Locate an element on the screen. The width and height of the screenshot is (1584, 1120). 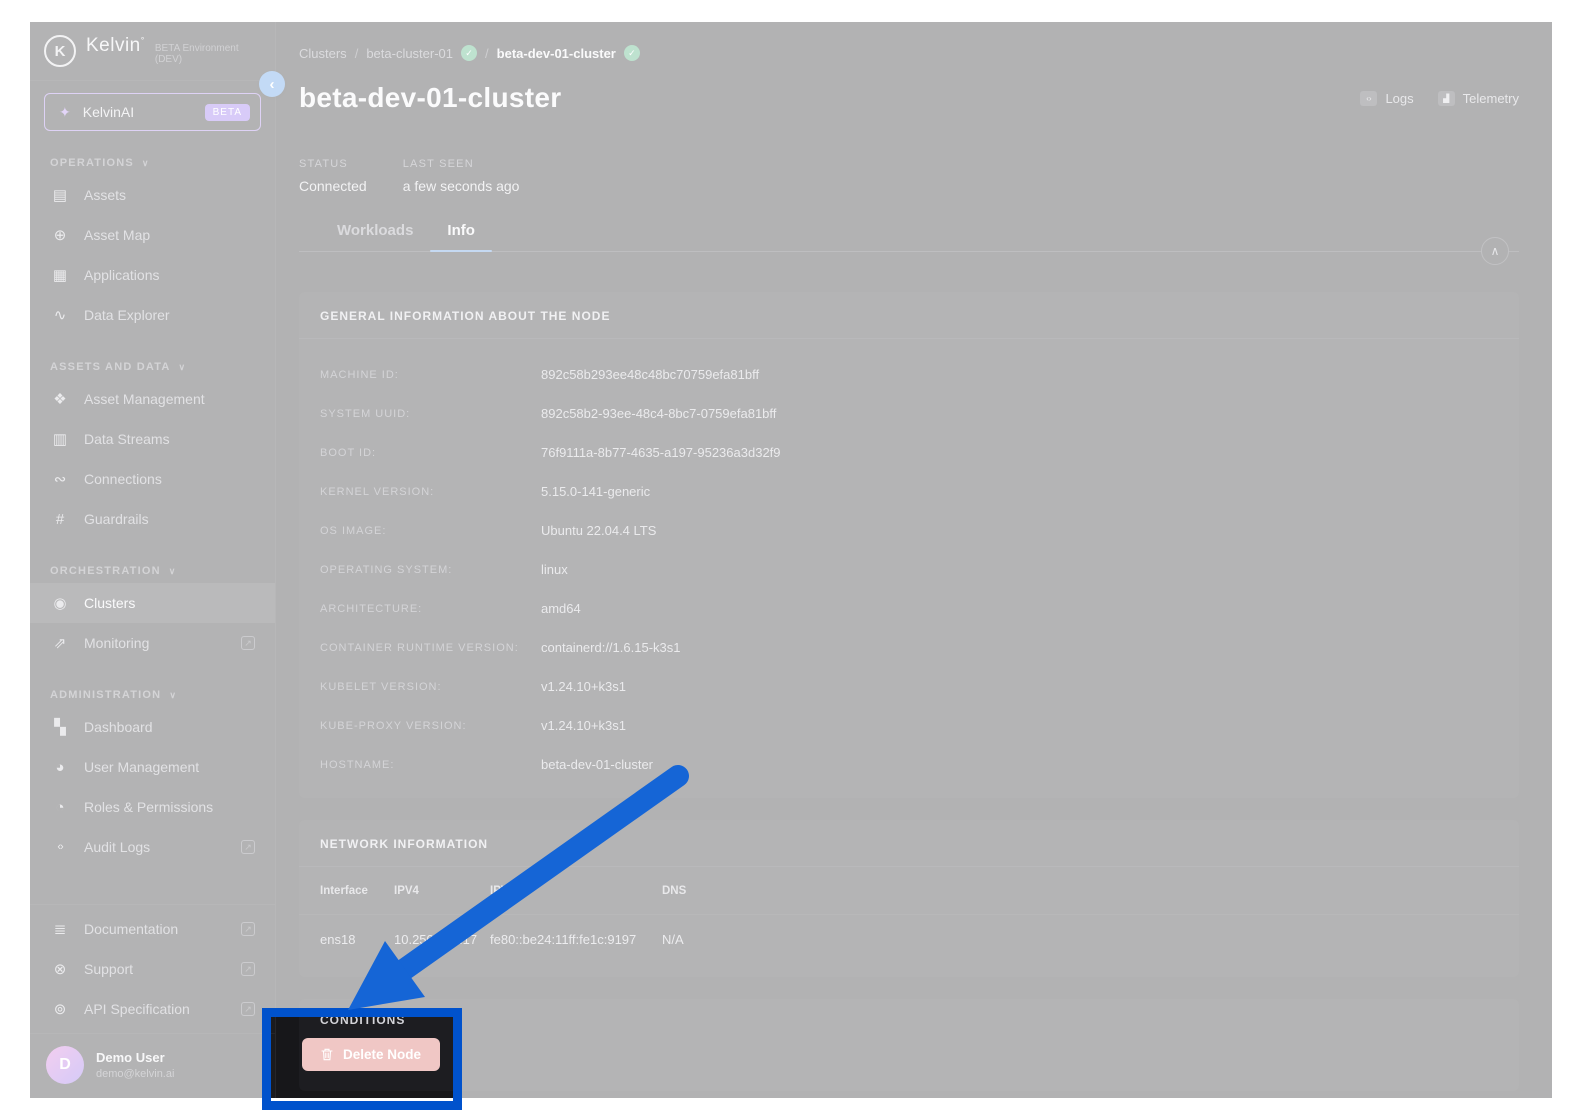
info-label: KERNEL VERSION: is located at coordinates (377, 491).